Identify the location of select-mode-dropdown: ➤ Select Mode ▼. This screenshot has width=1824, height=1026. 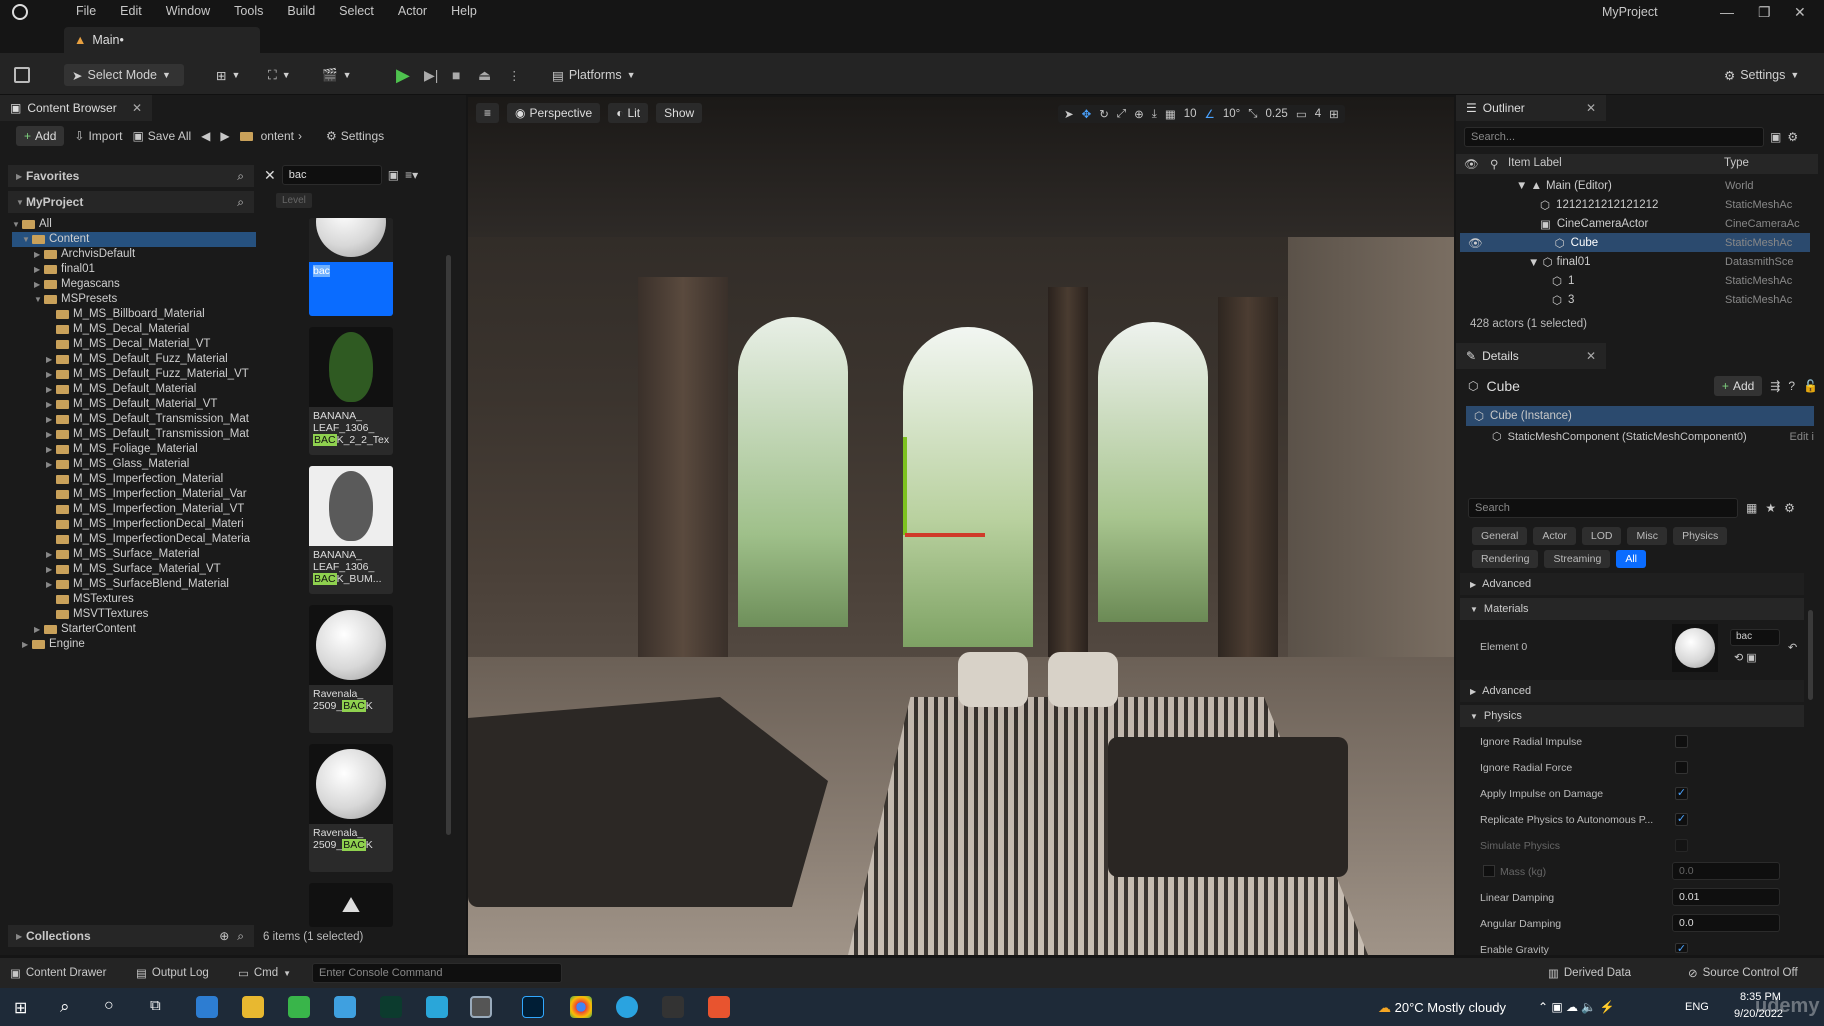
(124, 75).